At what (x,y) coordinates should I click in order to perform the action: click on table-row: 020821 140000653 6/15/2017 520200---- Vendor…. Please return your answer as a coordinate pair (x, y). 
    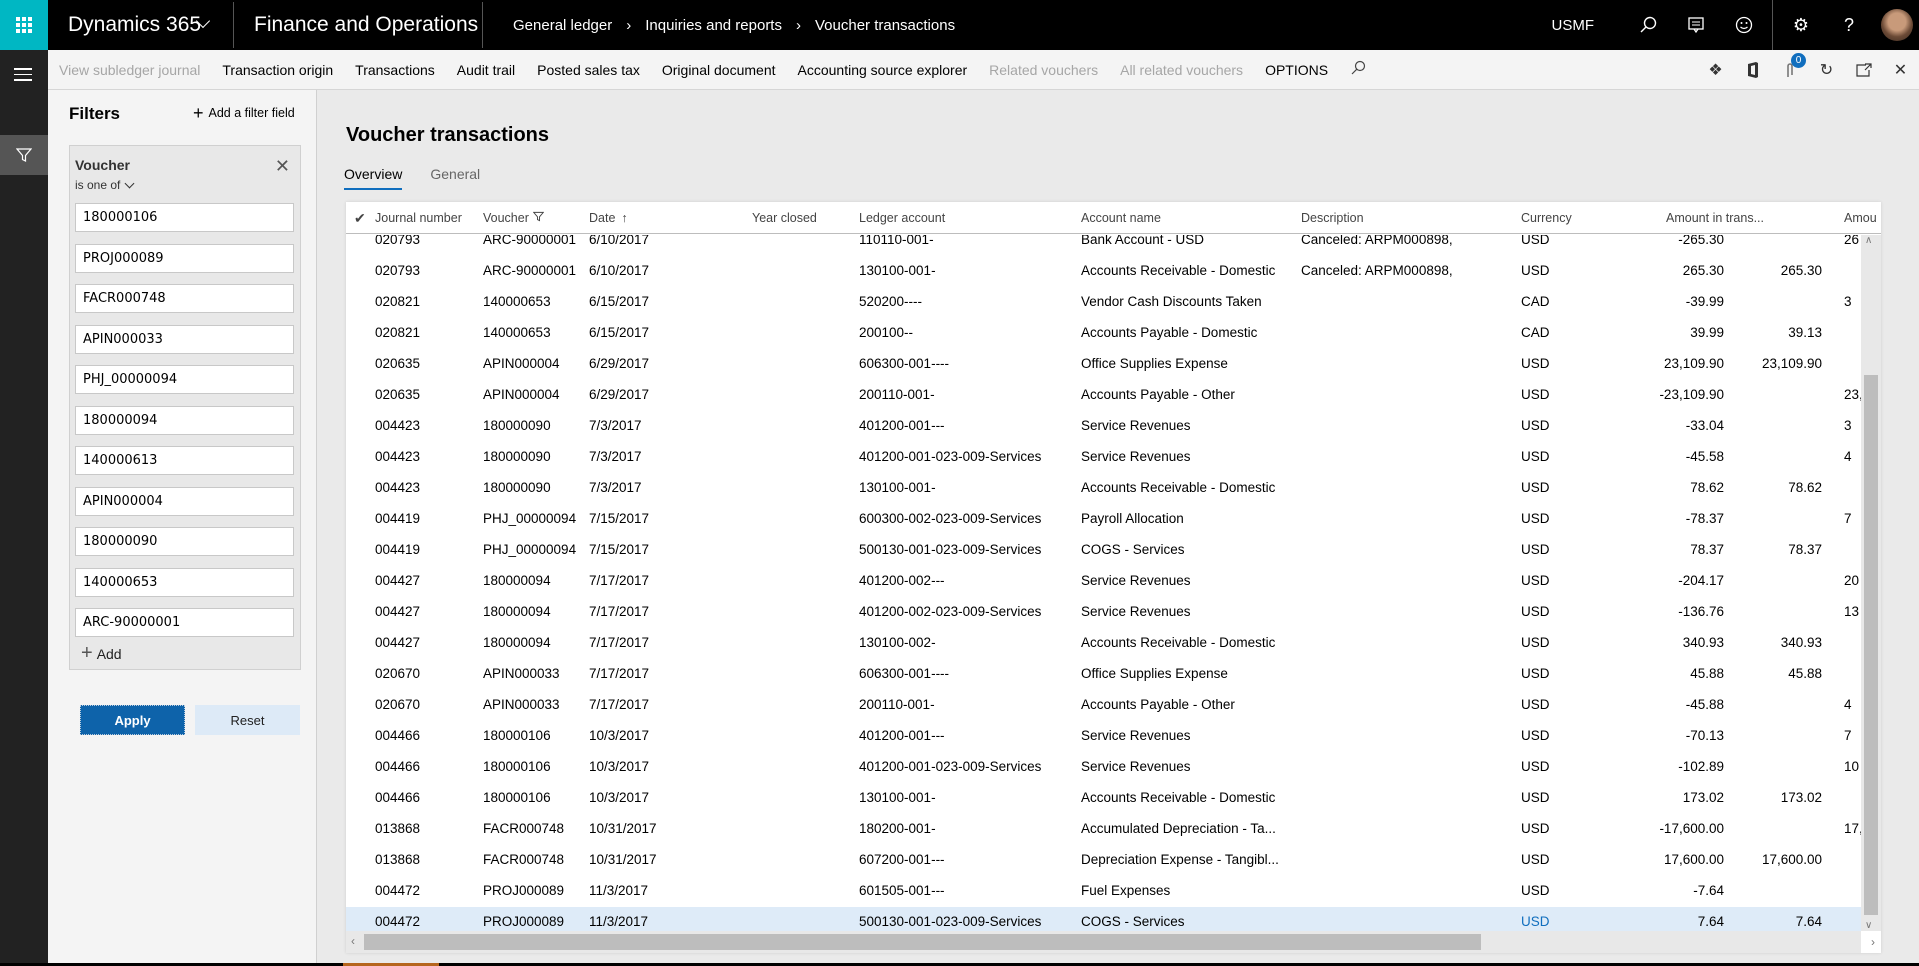
    Looking at the image, I should click on (1103, 302).